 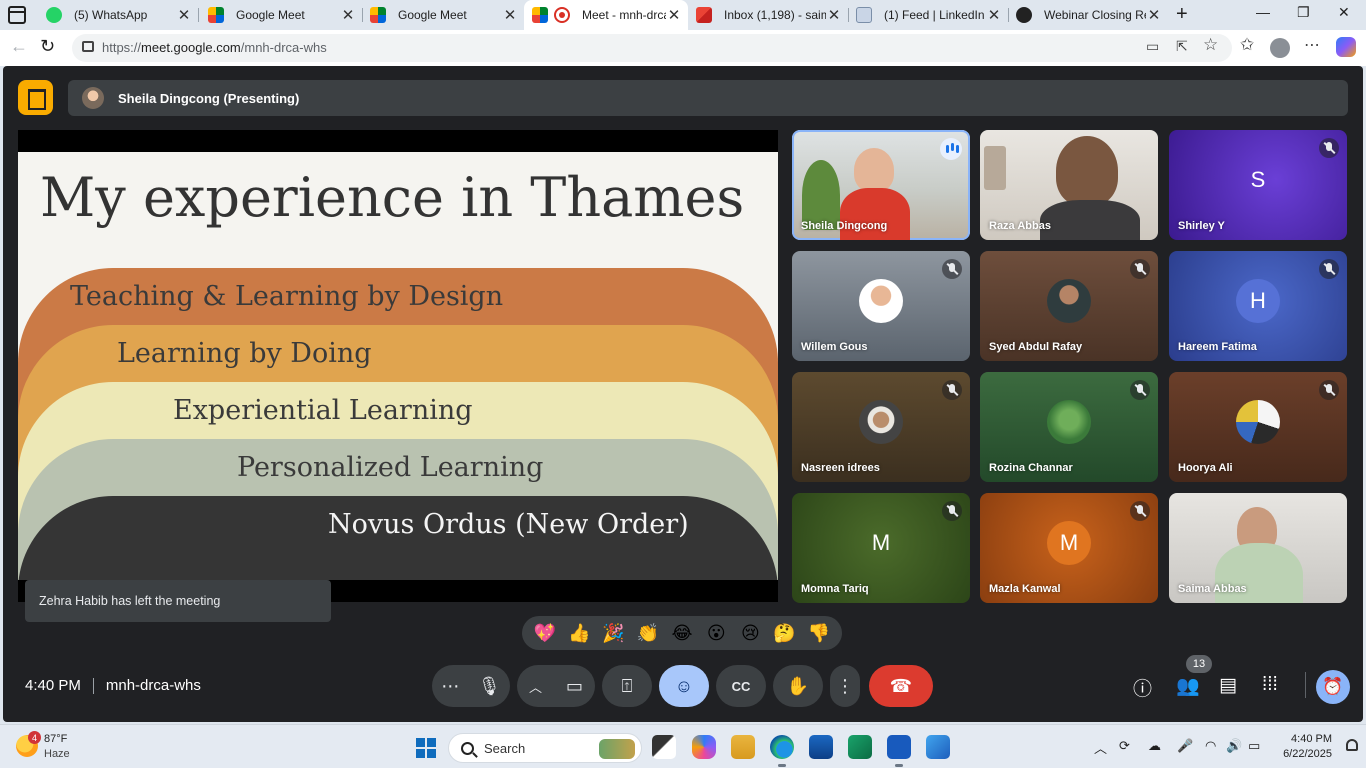 What do you see at coordinates (1154, 746) in the screenshot?
I see `onedrive-cloud-icon: ☁` at bounding box center [1154, 746].